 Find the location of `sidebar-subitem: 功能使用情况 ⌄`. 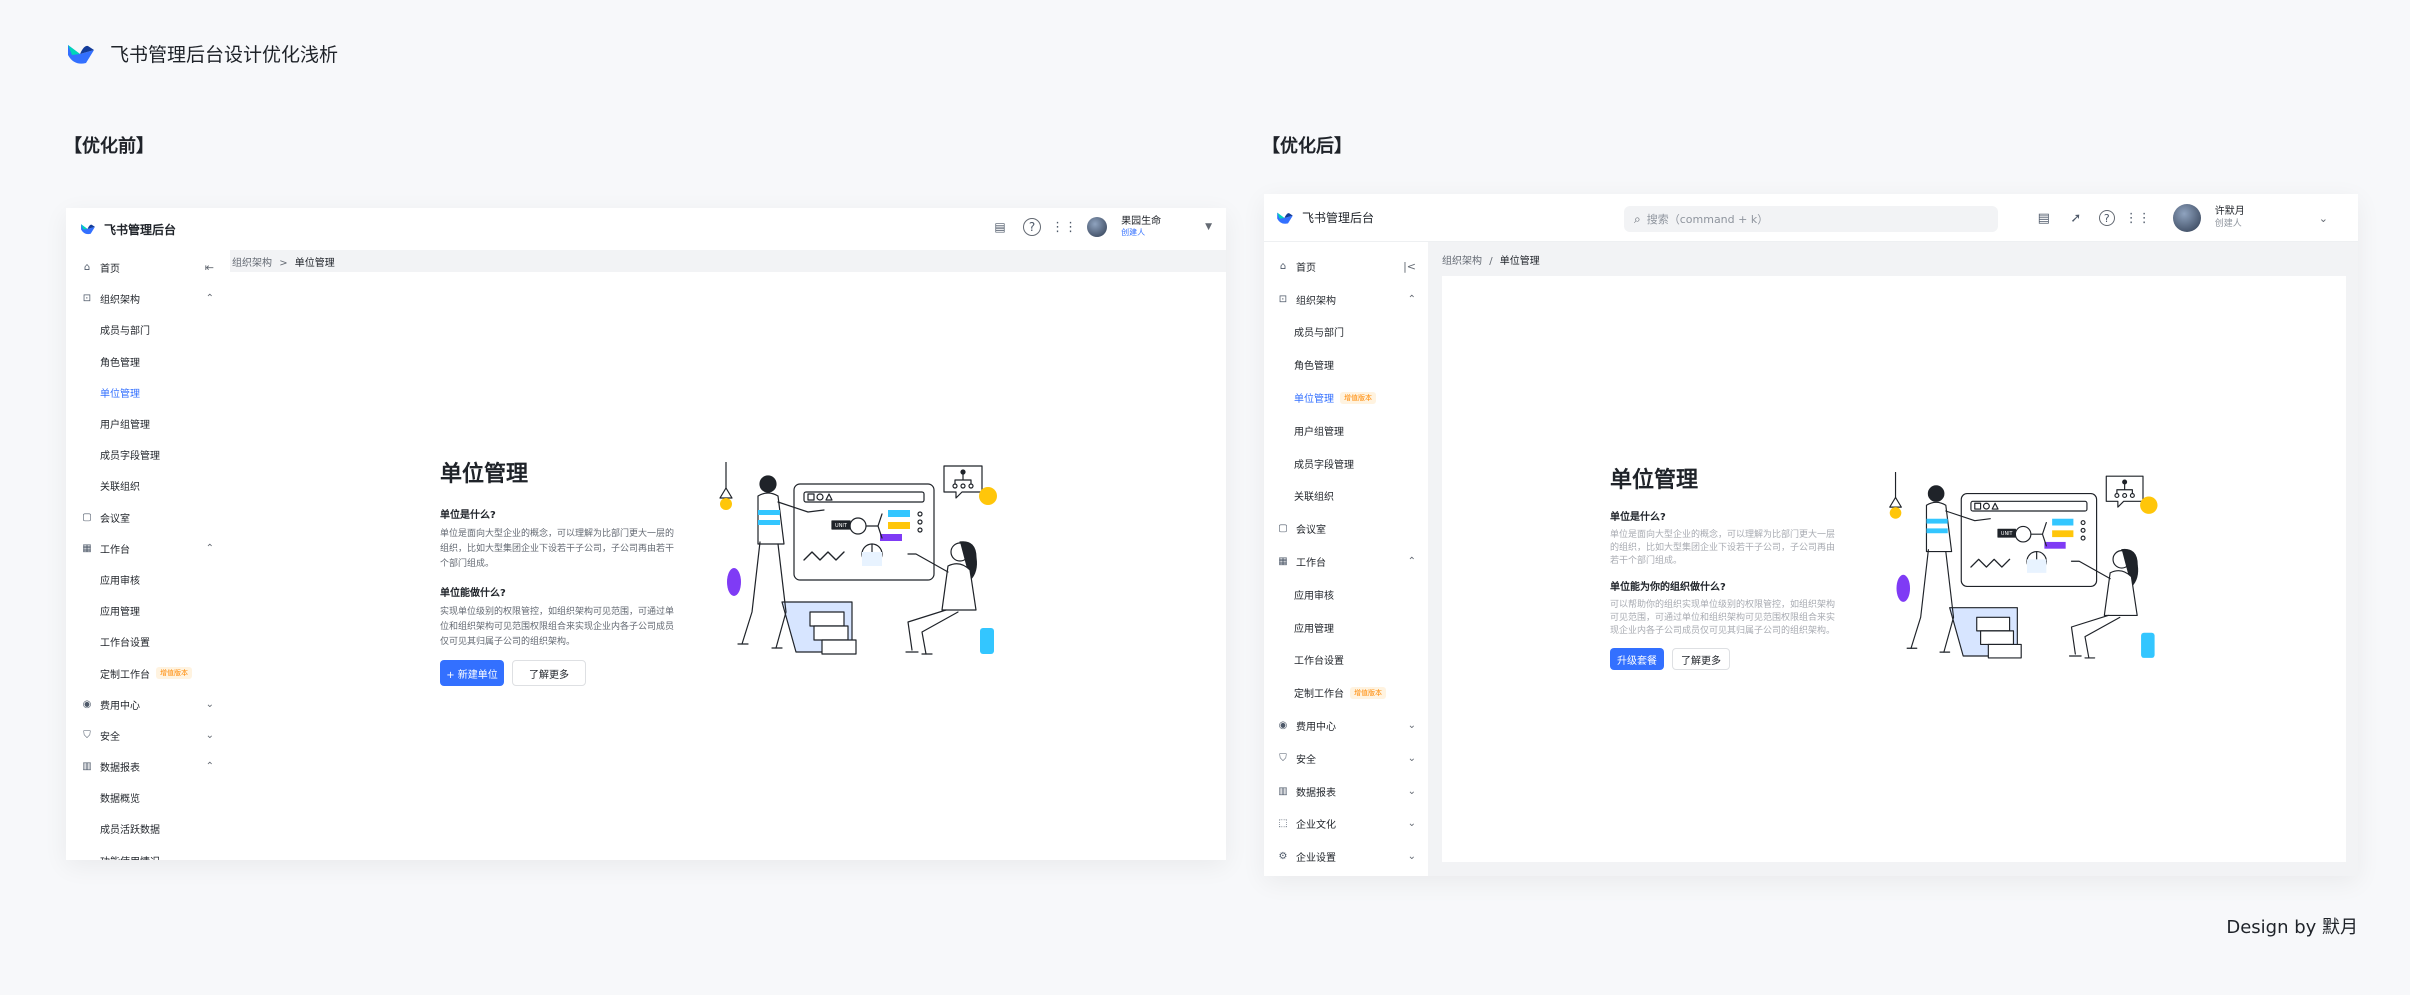

sidebar-subitem: 功能使用情况 ⌄ is located at coordinates (148, 852).